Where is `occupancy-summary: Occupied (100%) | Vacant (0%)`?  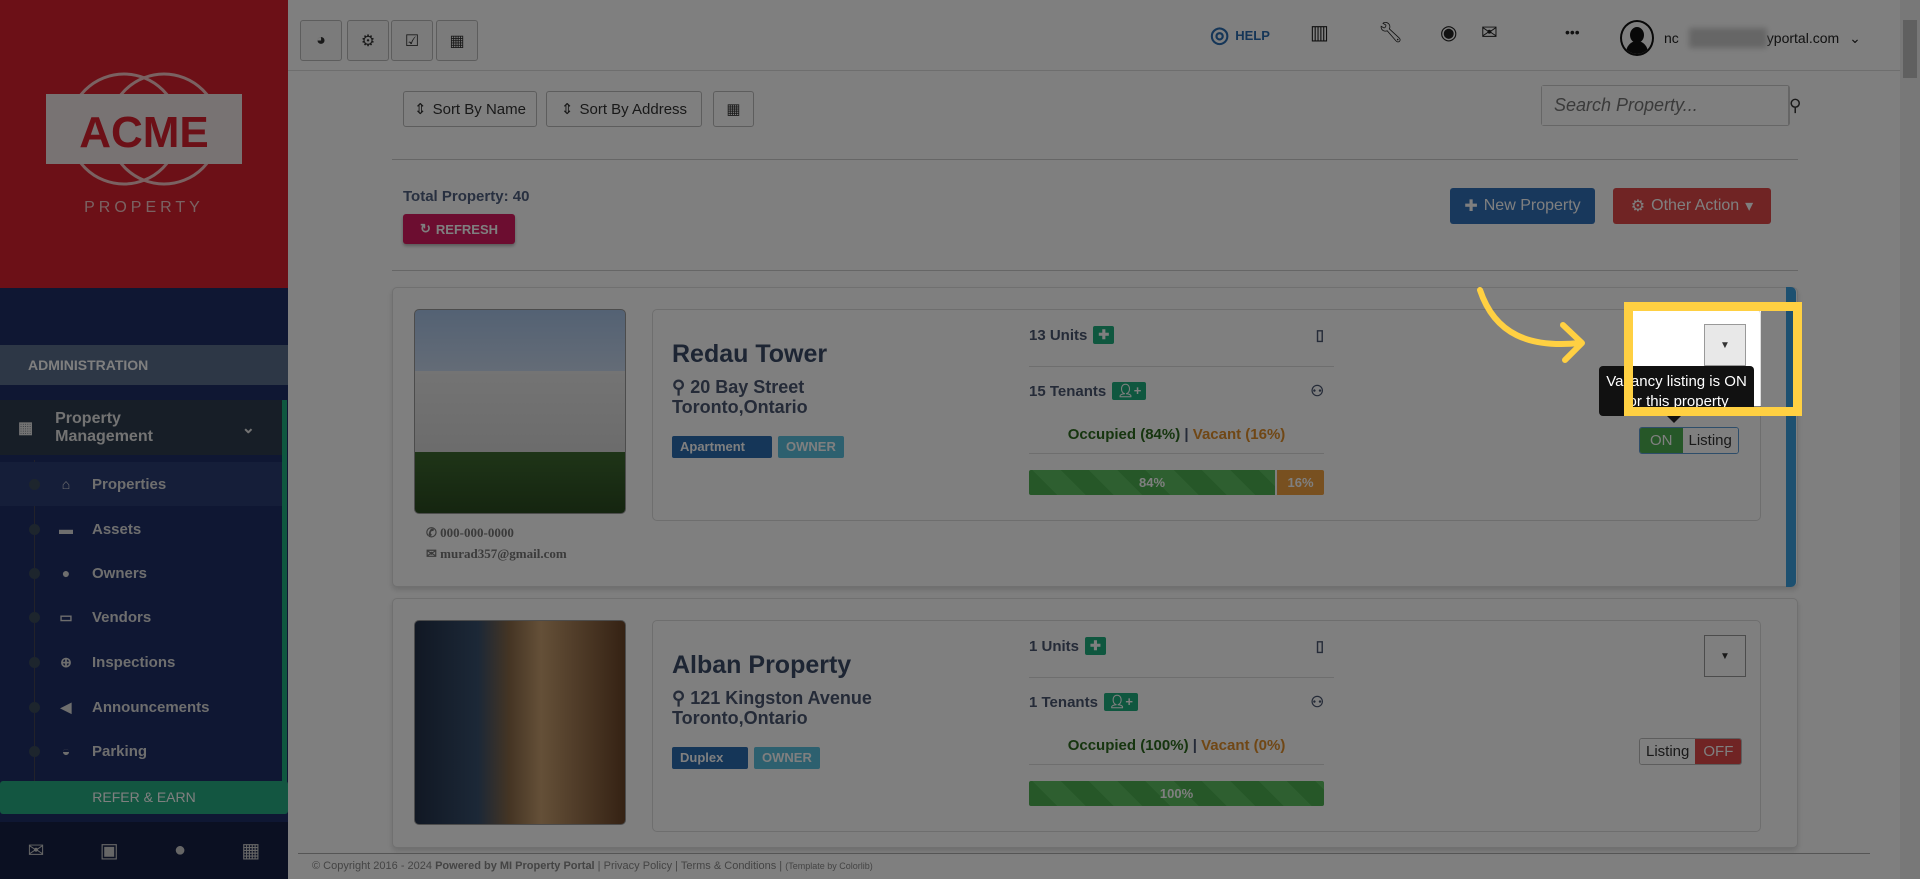 occupancy-summary: Occupied (100%) | Vacant (0%) is located at coordinates (1176, 751).